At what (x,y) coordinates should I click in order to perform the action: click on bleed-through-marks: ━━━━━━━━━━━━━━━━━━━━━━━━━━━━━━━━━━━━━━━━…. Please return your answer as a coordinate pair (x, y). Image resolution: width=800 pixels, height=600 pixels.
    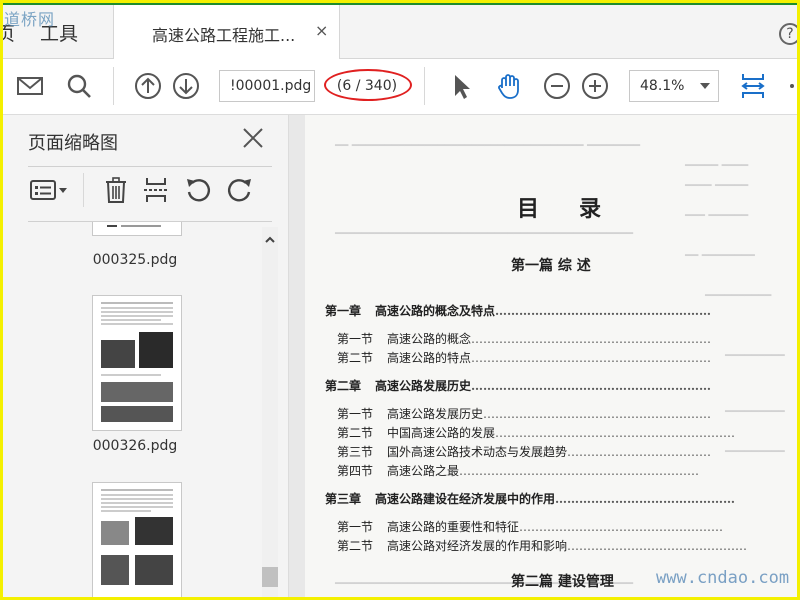
    Looking at the image, I should click on (484, 233).